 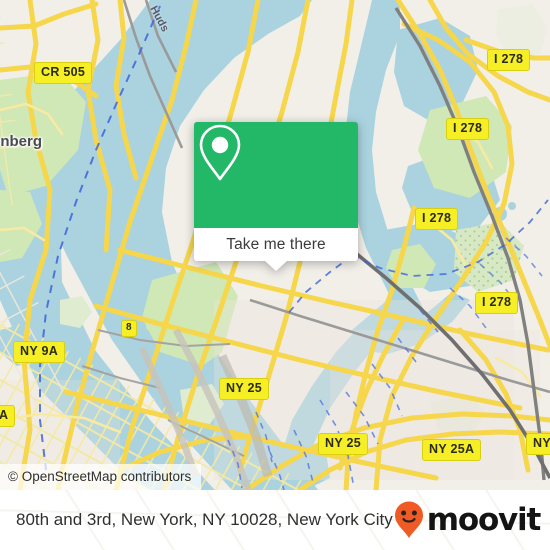 What do you see at coordinates (276, 175) in the screenshot?
I see `popup-card-header` at bounding box center [276, 175].